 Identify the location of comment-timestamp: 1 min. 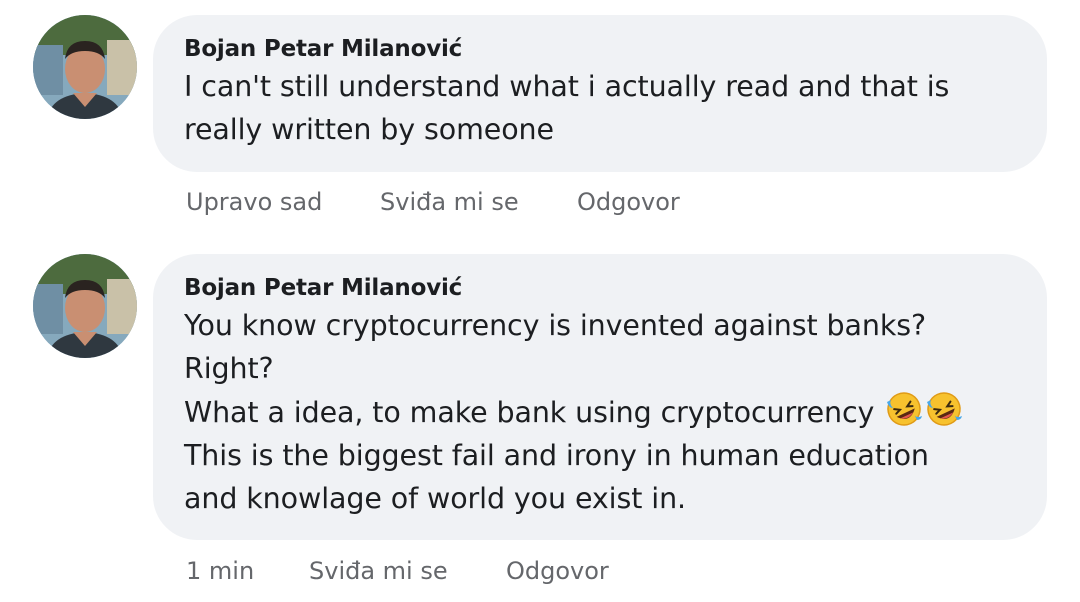
(220, 571).